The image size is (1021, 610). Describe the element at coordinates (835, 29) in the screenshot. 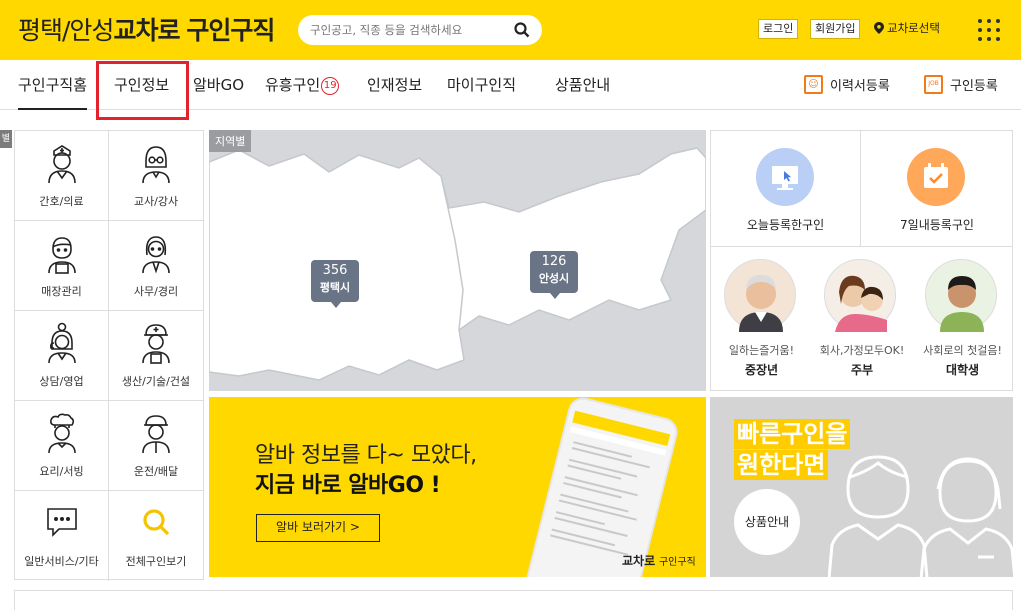

I see `signup-button: 회원가입` at that location.